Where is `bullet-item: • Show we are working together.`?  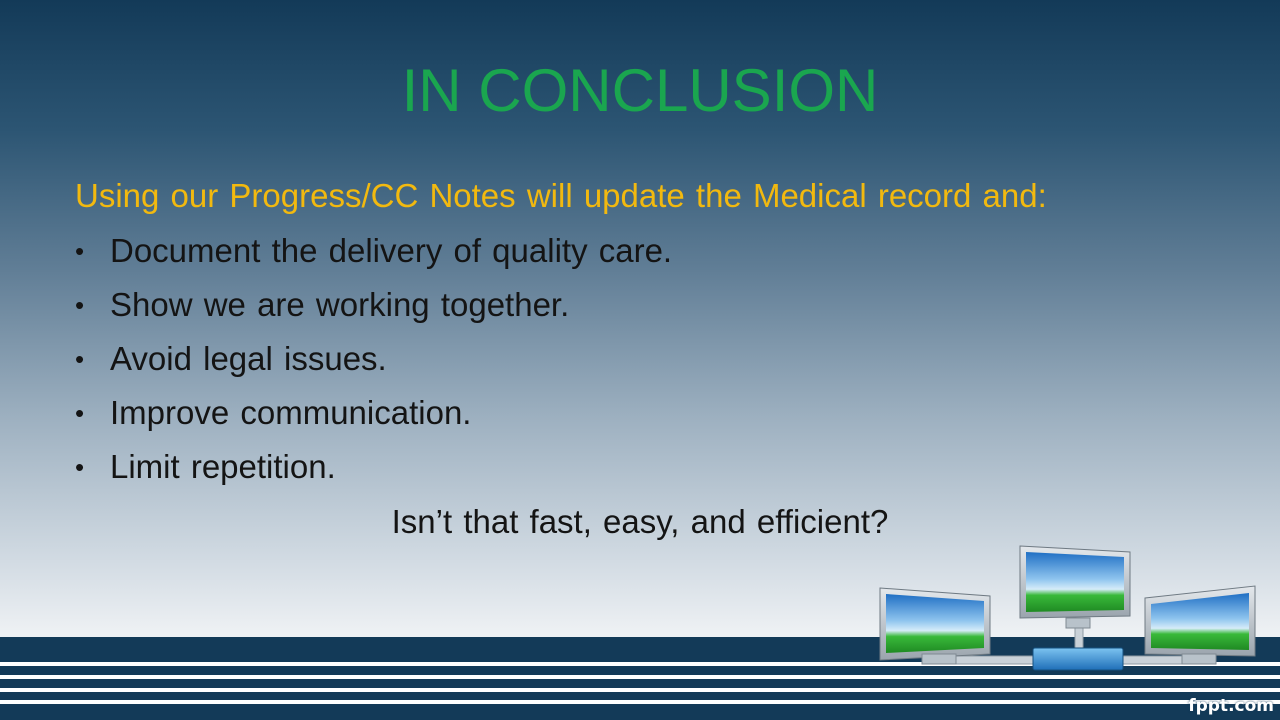 bullet-item: • Show we are working together. is located at coordinates (373, 307).